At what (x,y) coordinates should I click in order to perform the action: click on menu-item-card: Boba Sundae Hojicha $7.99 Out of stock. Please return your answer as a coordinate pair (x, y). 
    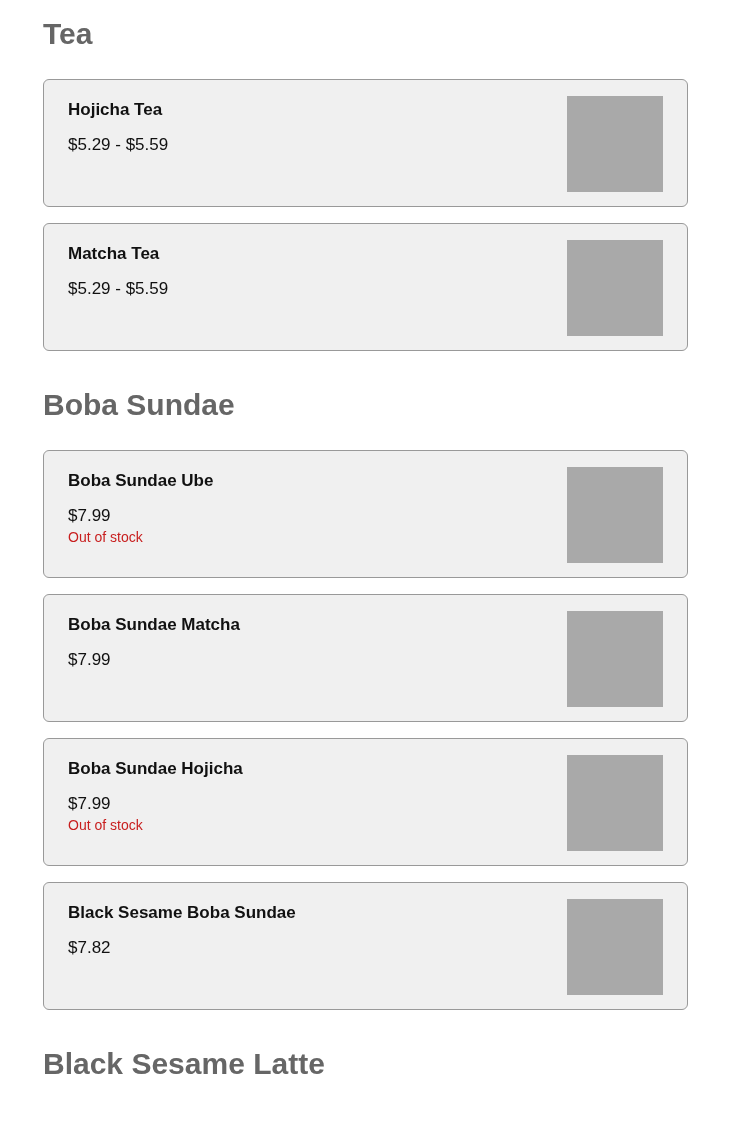
    Looking at the image, I should click on (365, 802).